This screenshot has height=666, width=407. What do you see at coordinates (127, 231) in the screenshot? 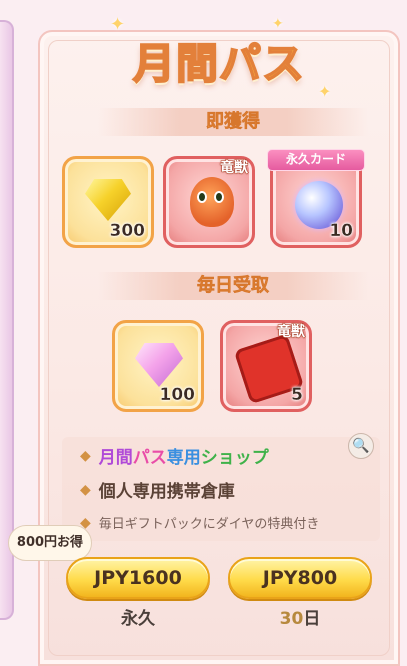
I see `item-count: 300` at bounding box center [127, 231].